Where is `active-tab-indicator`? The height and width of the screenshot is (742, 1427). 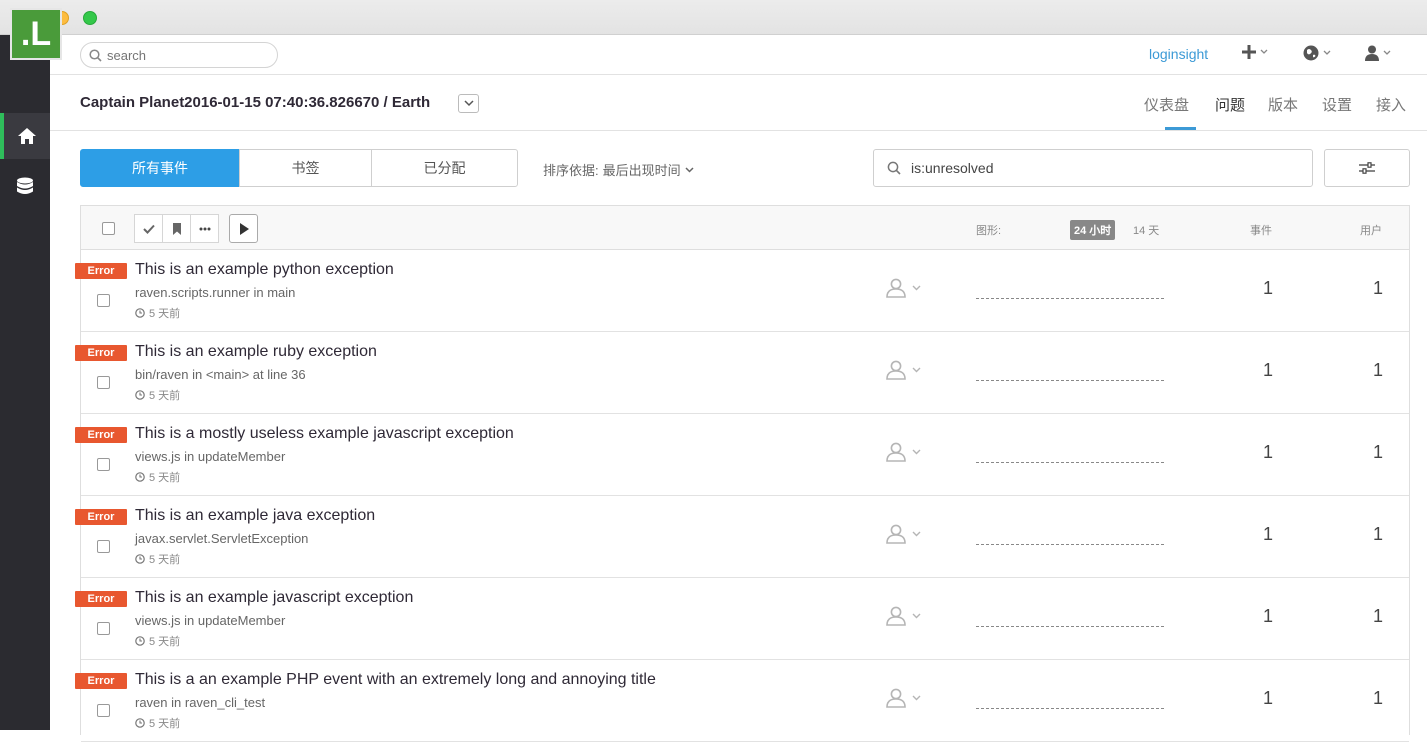 active-tab-indicator is located at coordinates (1180, 128).